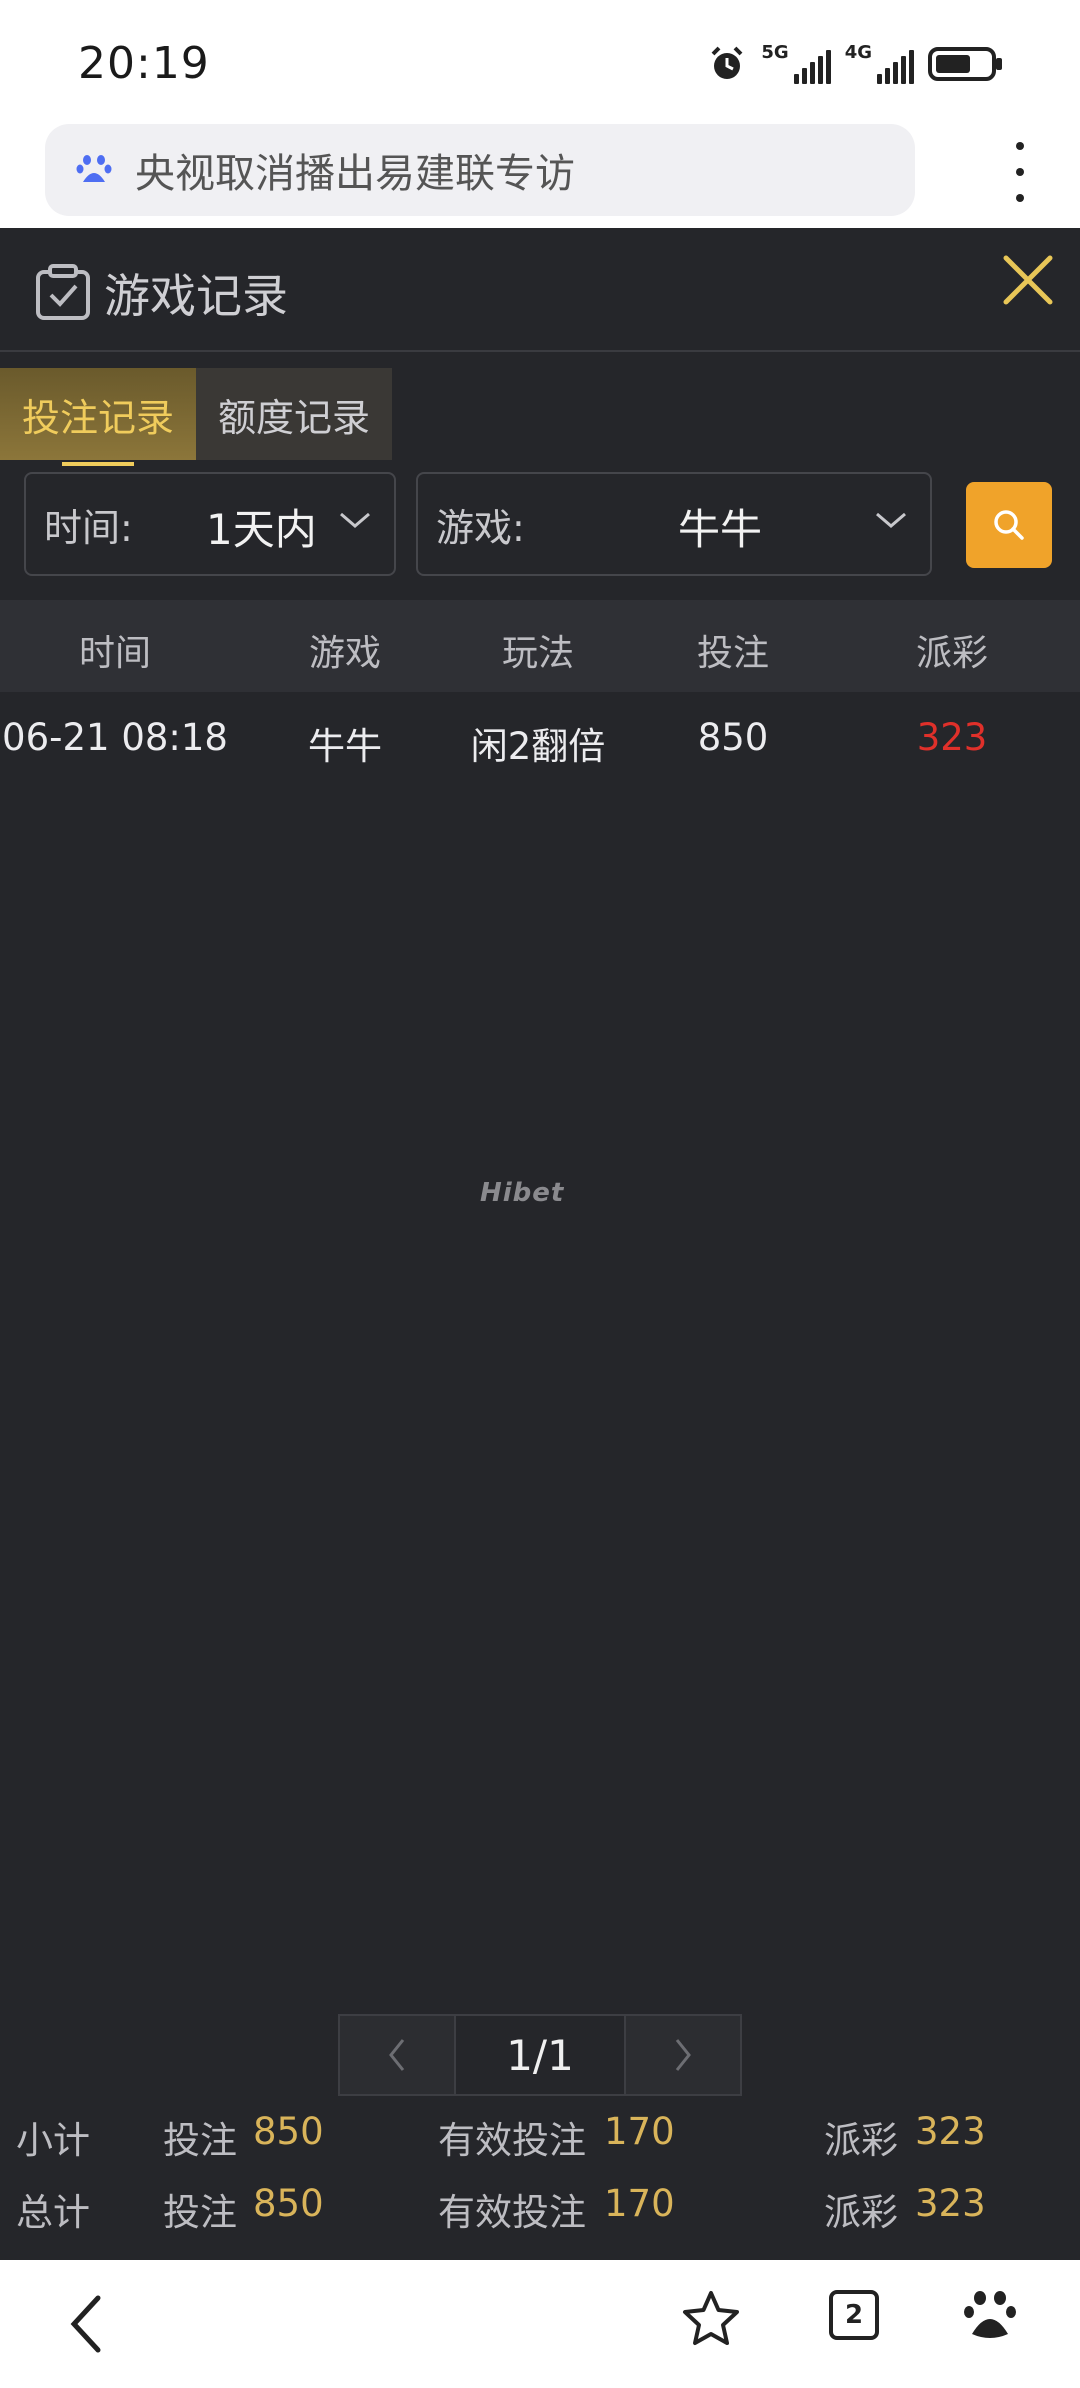  Describe the element at coordinates (965, 64) in the screenshot. I see `battery-icon` at that location.